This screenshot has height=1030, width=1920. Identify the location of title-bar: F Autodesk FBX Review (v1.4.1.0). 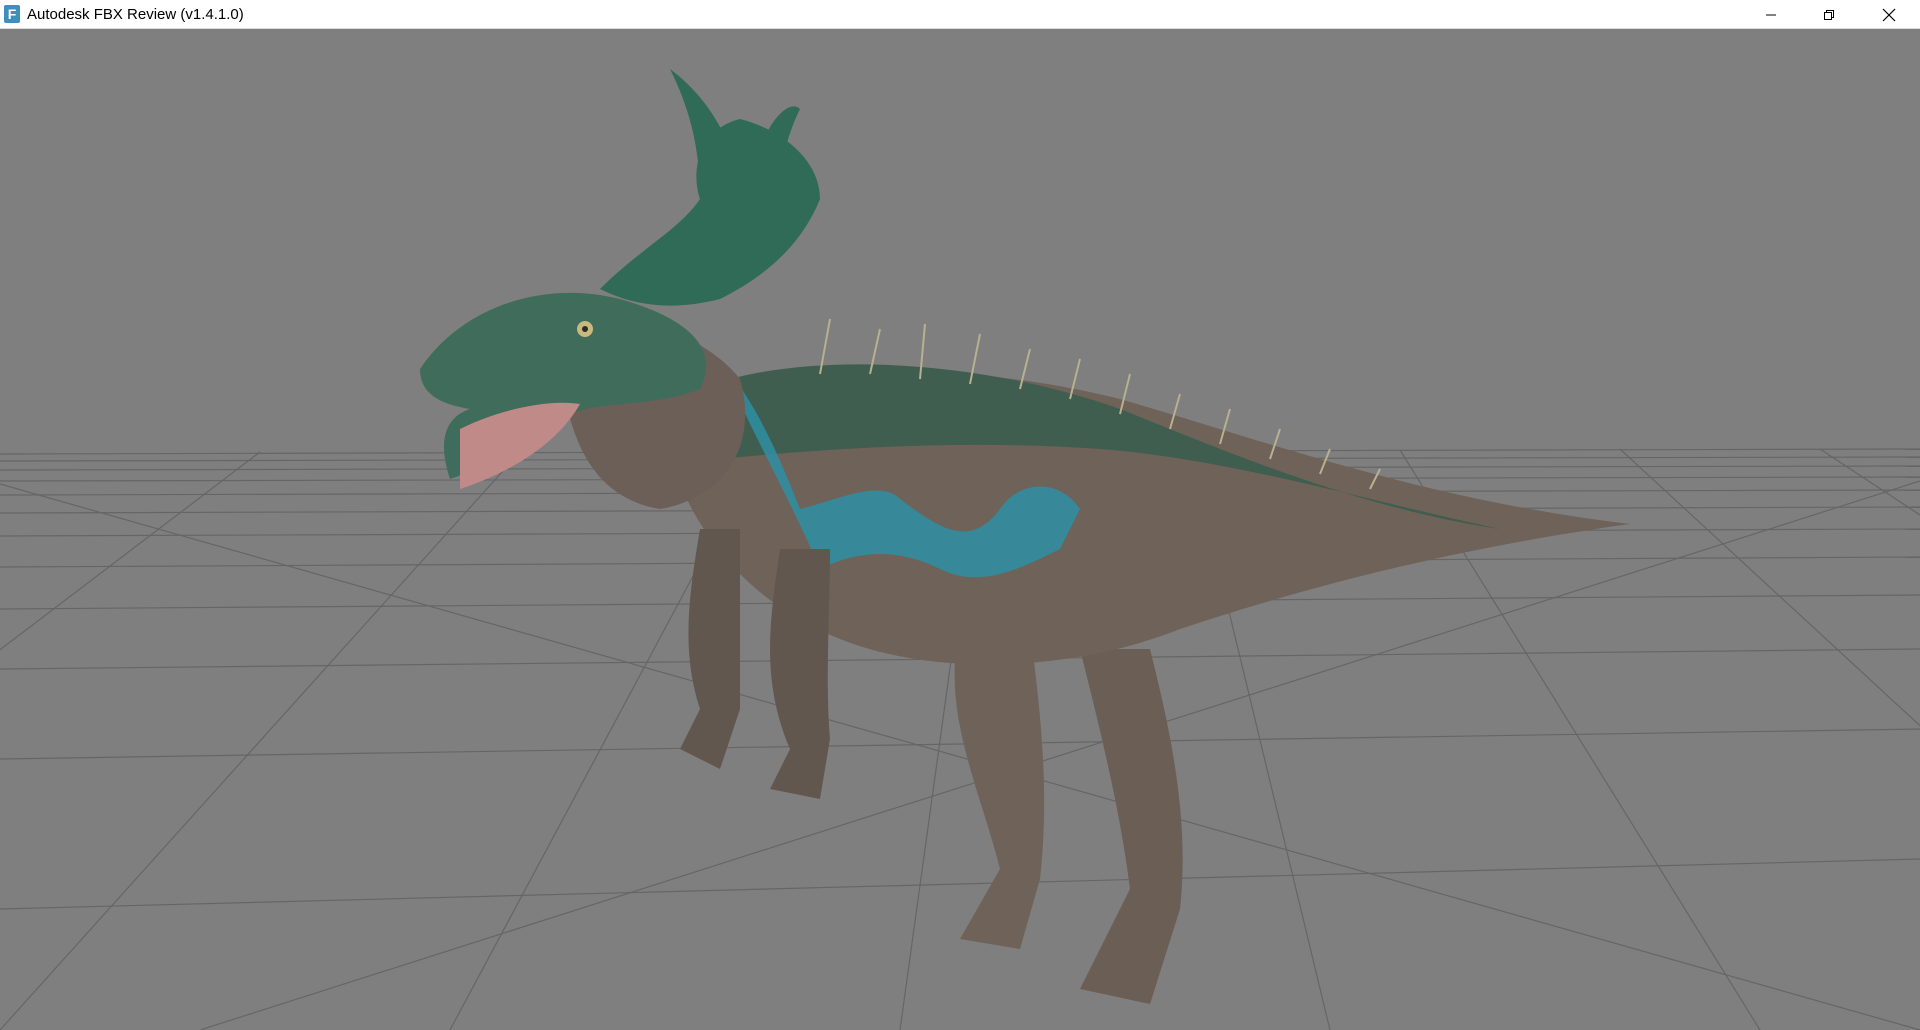
(960, 14).